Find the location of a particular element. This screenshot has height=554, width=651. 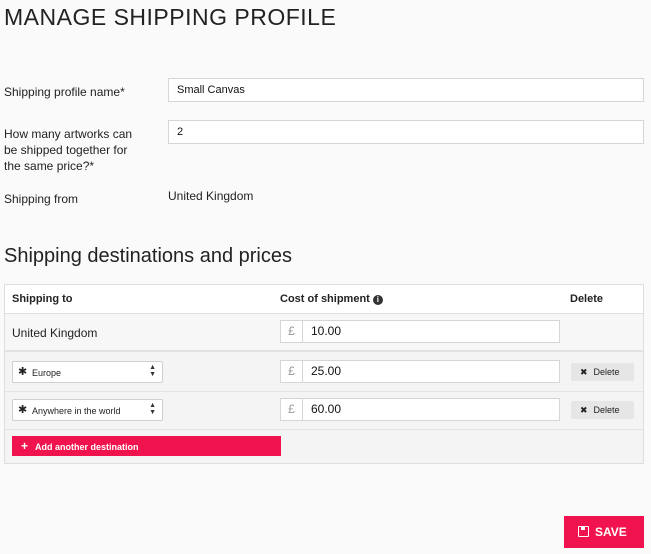

save-button: SAVE is located at coordinates (604, 532).